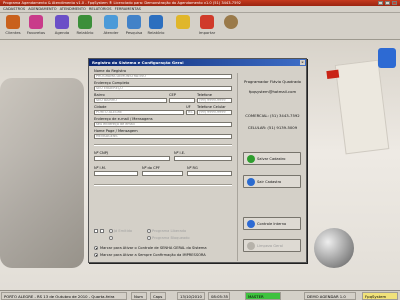  I want to click on status-time: 08:05:35, so click(219, 296).